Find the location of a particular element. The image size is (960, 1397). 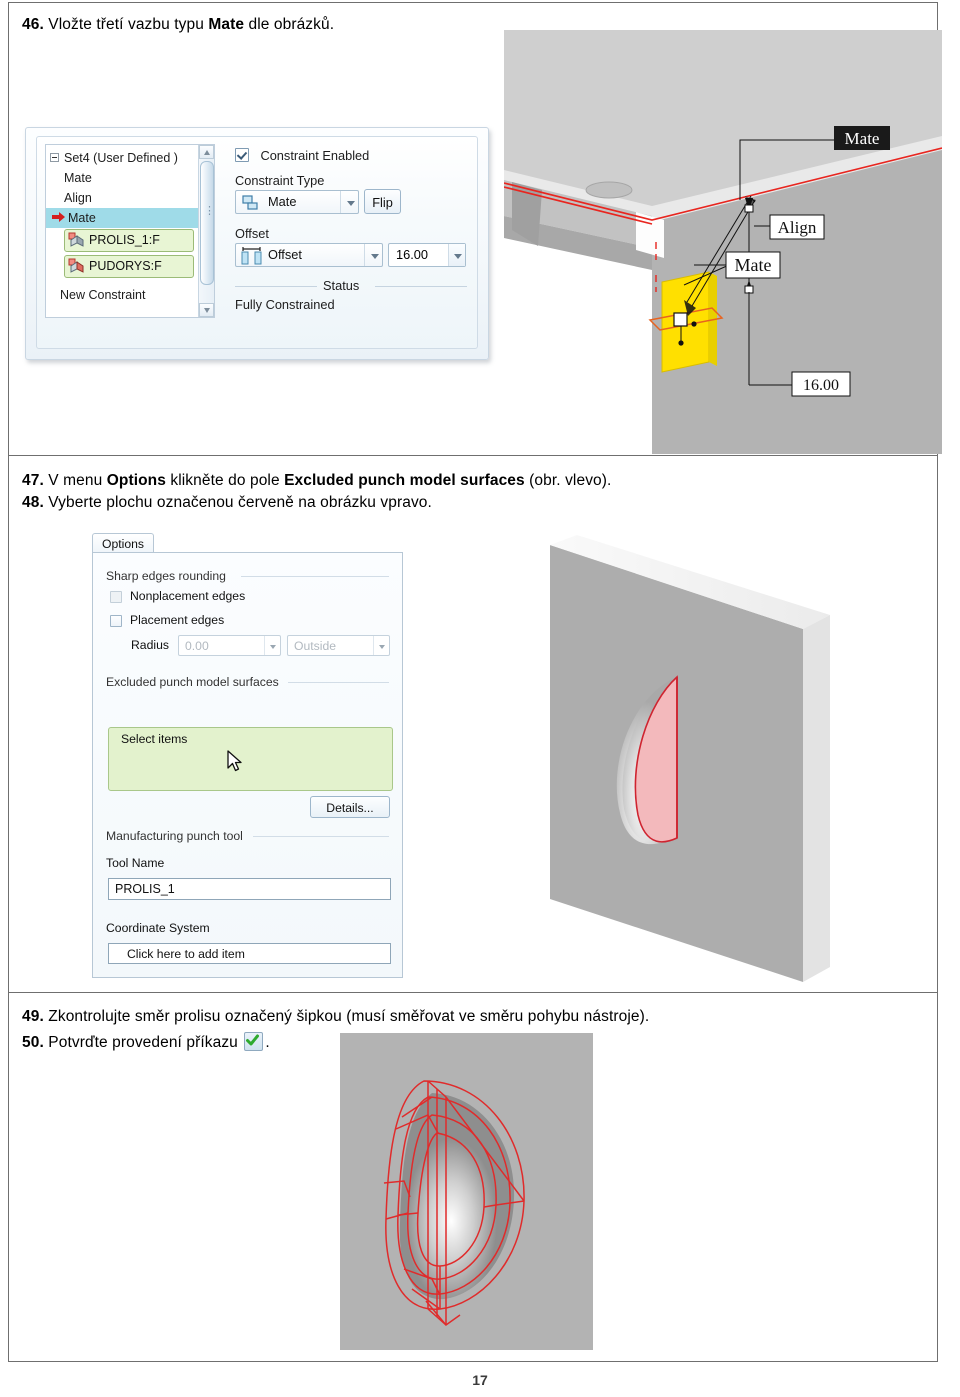

step-49-number: 49. is located at coordinates (33, 1016).